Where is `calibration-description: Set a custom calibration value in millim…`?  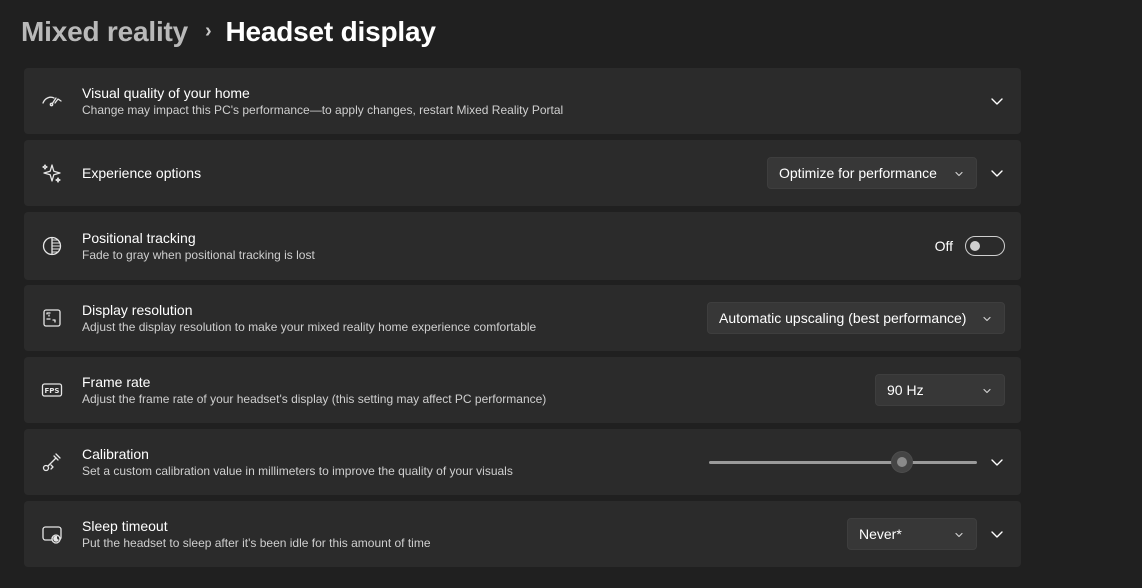
calibration-description: Set a custom calibration value in millim… is located at coordinates (297, 471).